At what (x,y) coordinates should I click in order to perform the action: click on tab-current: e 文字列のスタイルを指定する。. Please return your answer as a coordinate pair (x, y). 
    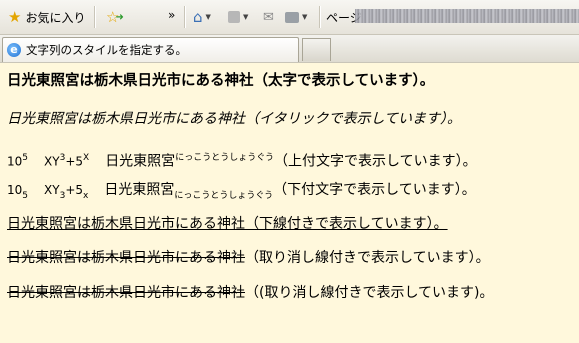
    Looking at the image, I should click on (150, 49).